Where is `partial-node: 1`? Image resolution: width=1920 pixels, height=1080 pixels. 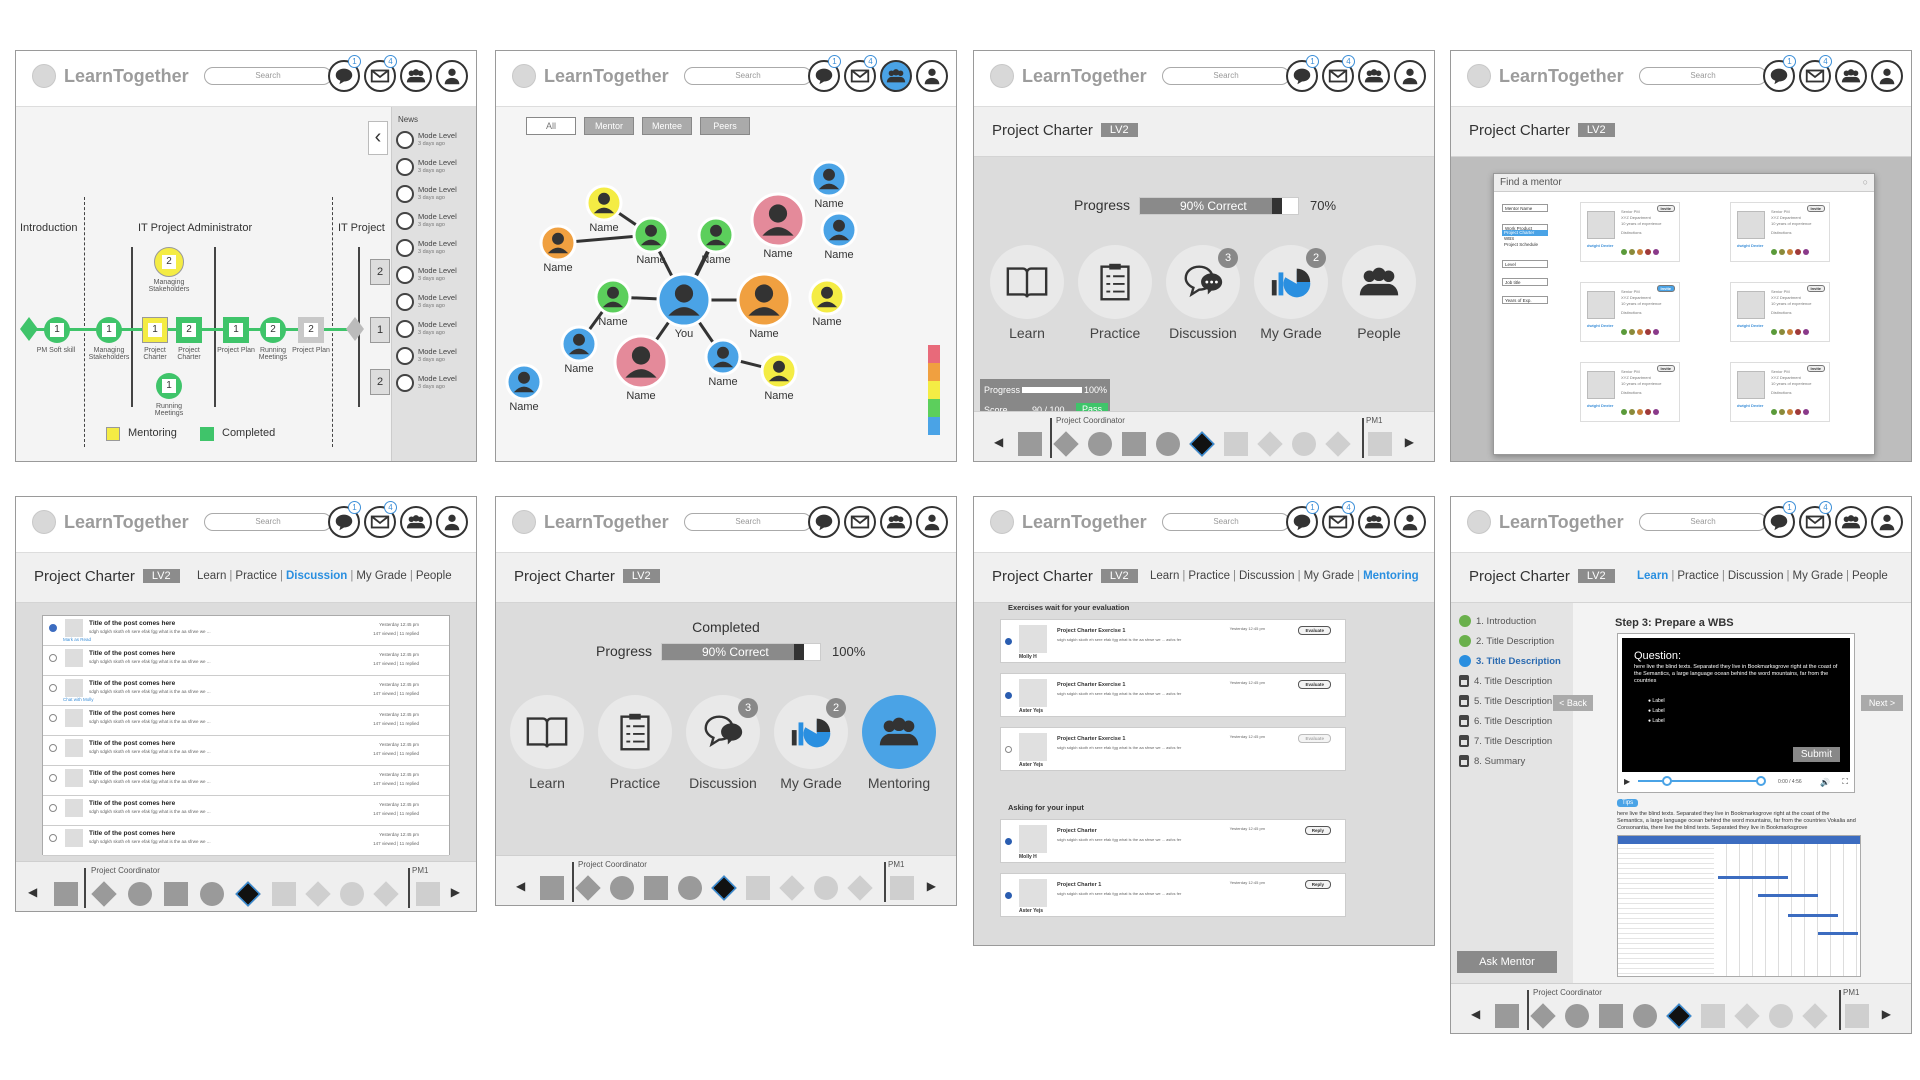
partial-node: 1 is located at coordinates (380, 330).